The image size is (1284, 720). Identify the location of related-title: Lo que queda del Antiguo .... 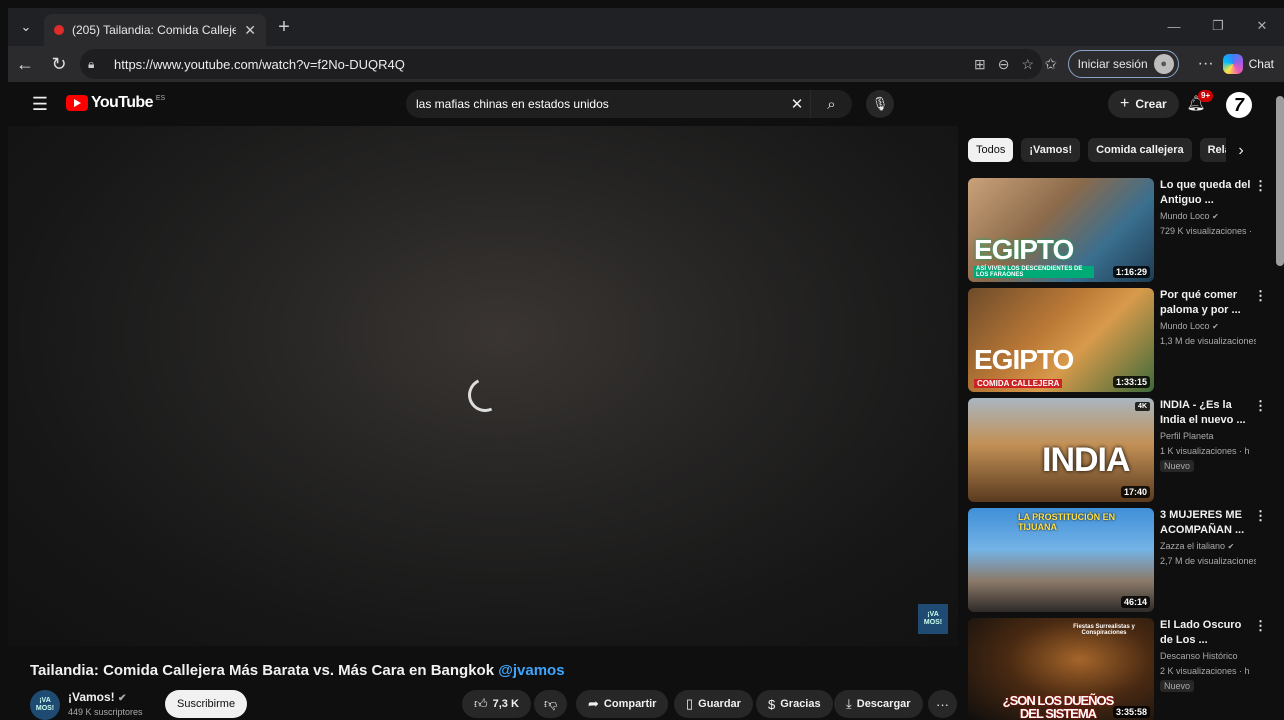
(1206, 193).